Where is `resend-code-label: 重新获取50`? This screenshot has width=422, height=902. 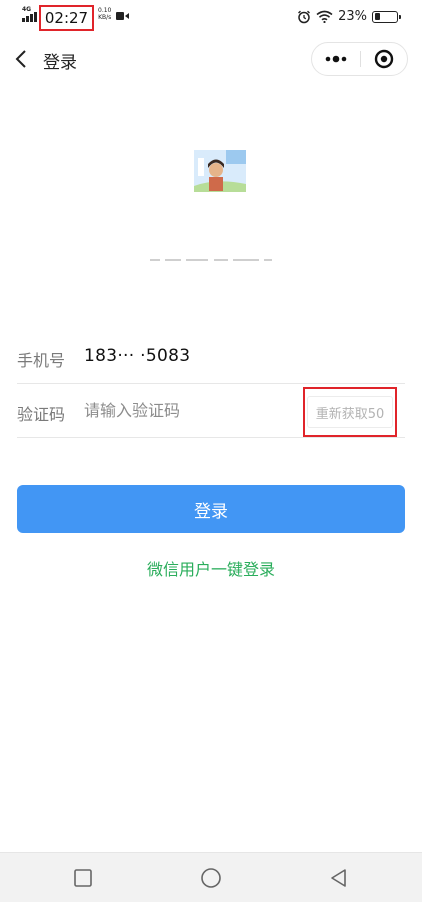 resend-code-label: 重新获取50 is located at coordinates (350, 414).